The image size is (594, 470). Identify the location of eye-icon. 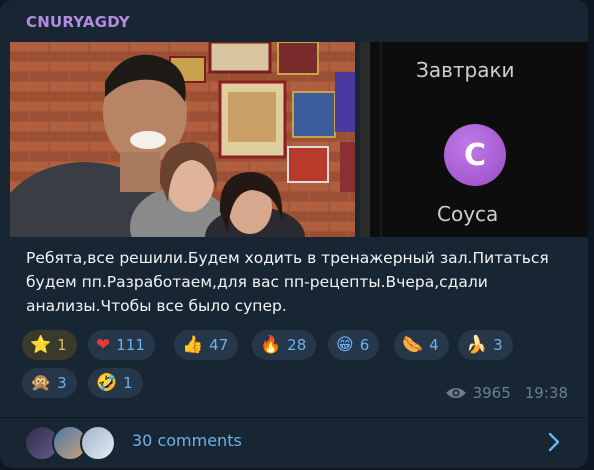
(455, 393).